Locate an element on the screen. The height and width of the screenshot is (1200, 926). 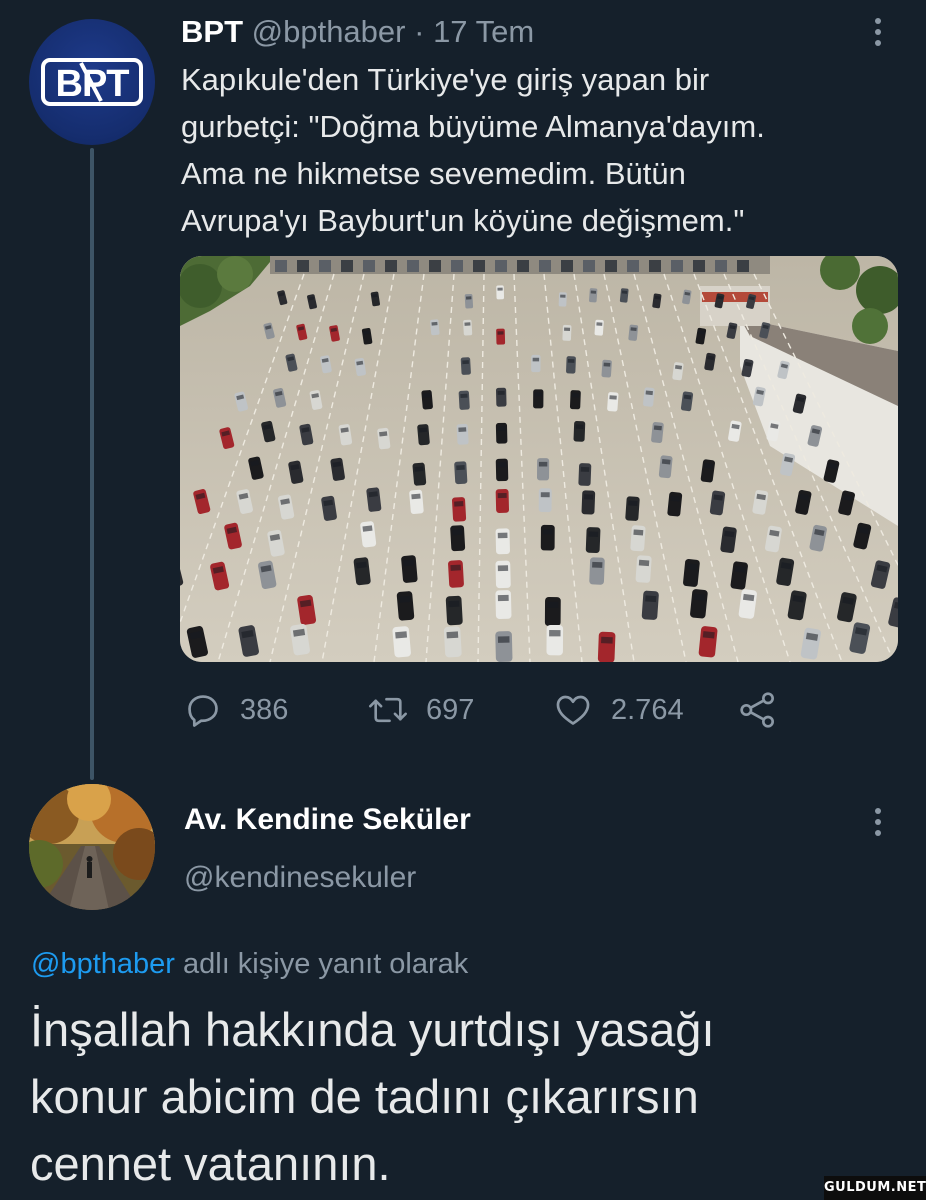
reply-button: 386 is located at coordinates (236, 710).